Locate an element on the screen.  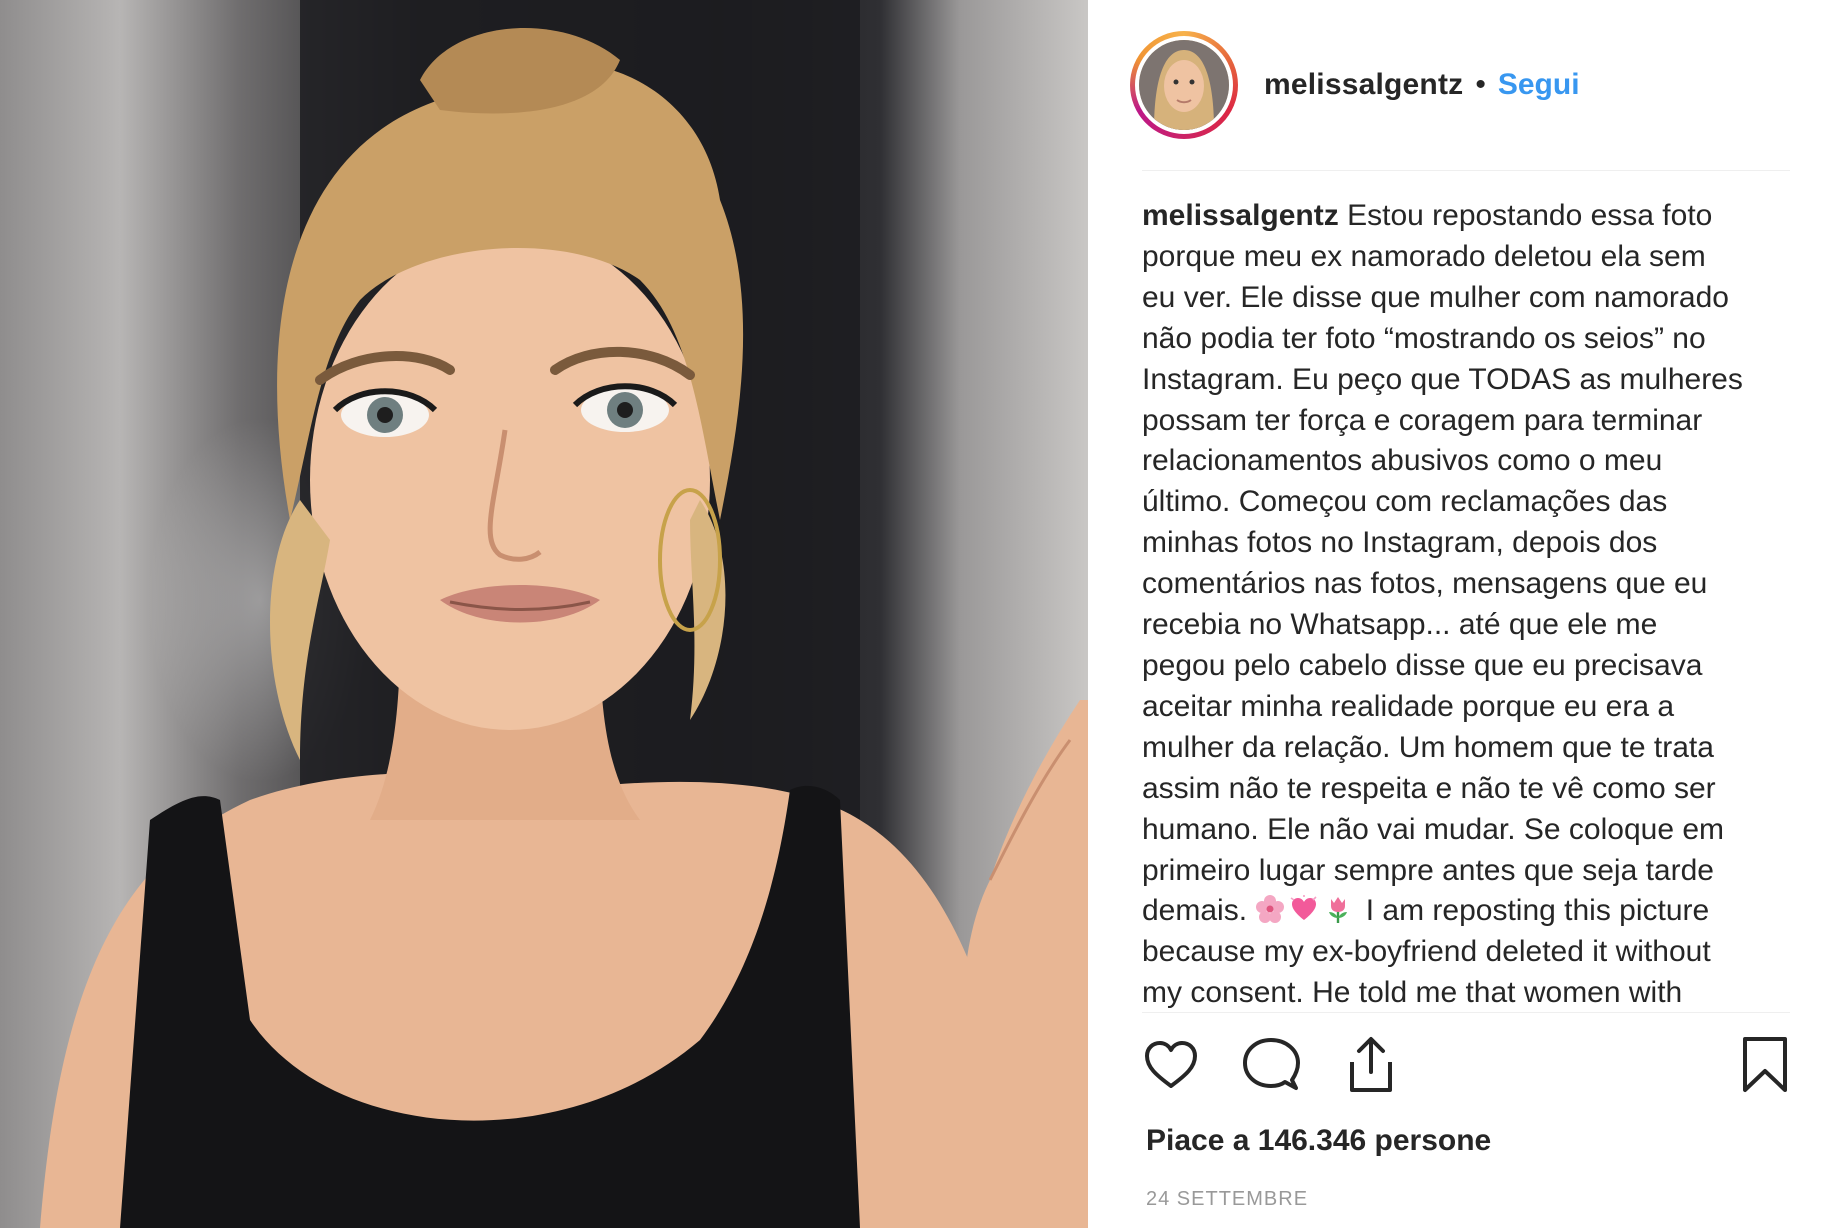
caption-text: demais. is located at coordinates (1195, 911).